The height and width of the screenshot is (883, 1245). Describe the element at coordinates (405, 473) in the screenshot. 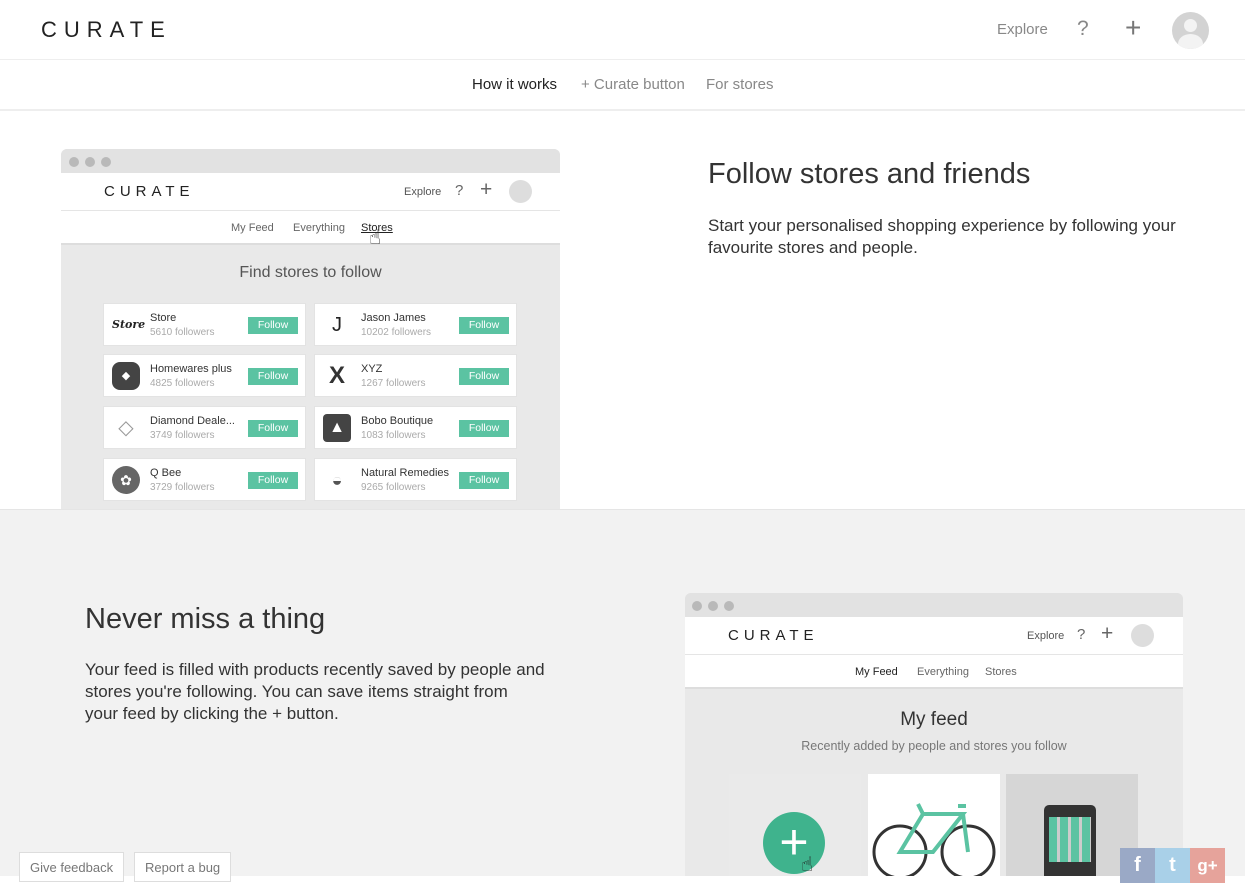

I see `store-name: Natural Remedies` at that location.